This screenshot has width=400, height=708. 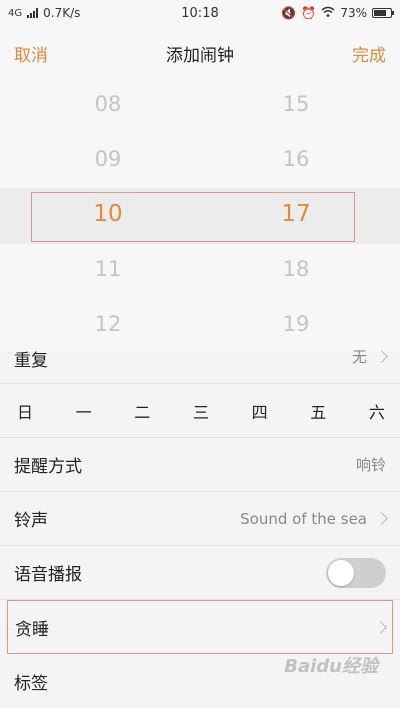 I want to click on battery-icon, so click(x=383, y=13).